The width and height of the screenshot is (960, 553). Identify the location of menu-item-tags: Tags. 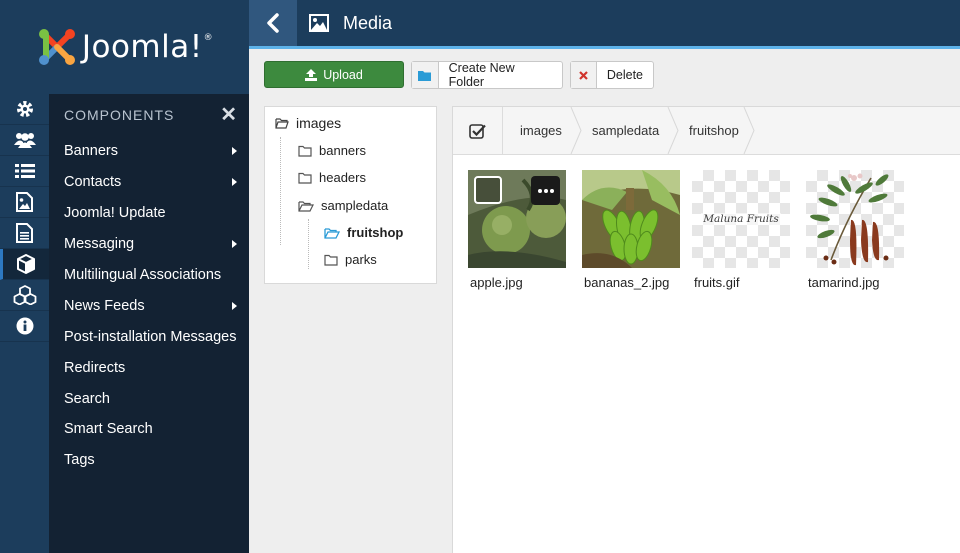
(149, 460).